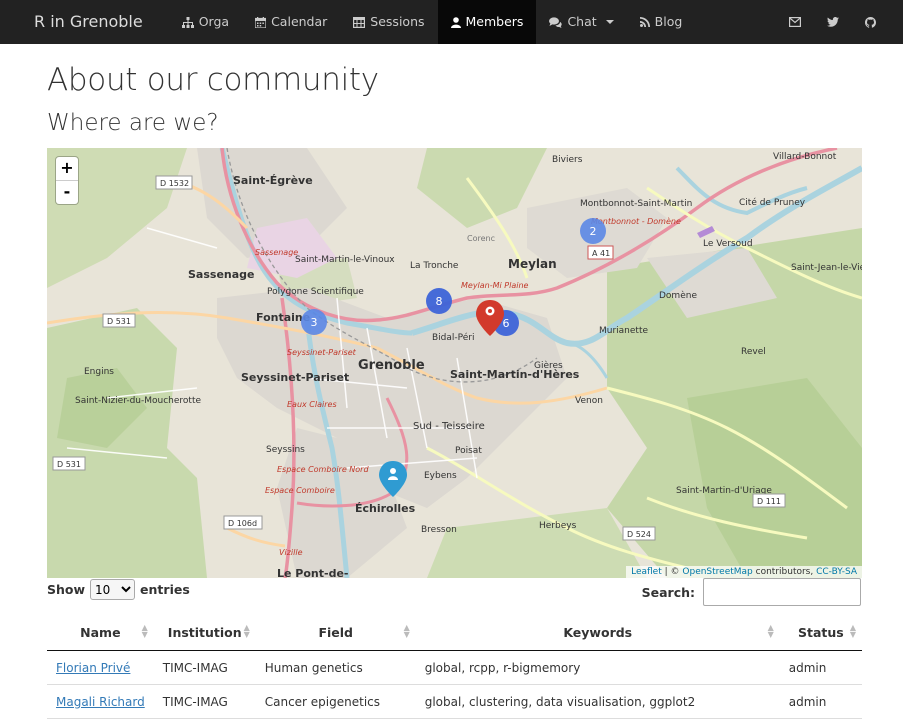  What do you see at coordinates (668, 592) in the screenshot?
I see `search-label: Search:` at bounding box center [668, 592].